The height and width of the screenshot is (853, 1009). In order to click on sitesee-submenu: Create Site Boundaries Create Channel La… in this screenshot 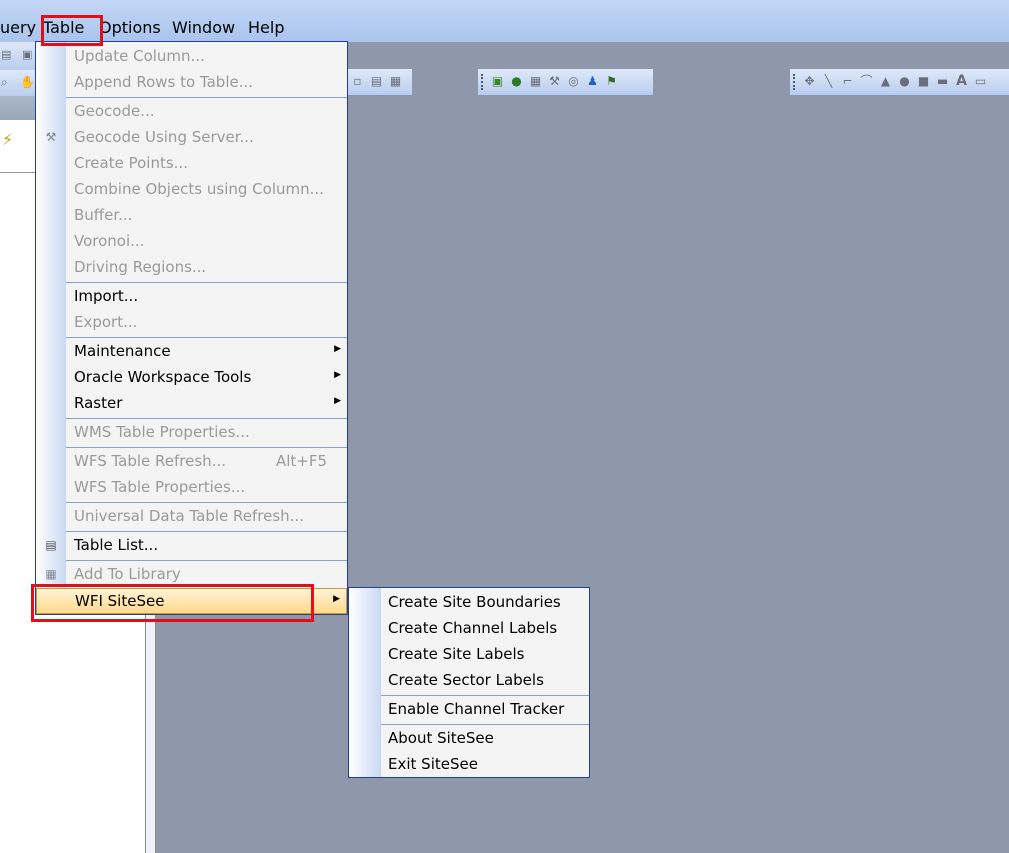, I will do `click(469, 682)`.